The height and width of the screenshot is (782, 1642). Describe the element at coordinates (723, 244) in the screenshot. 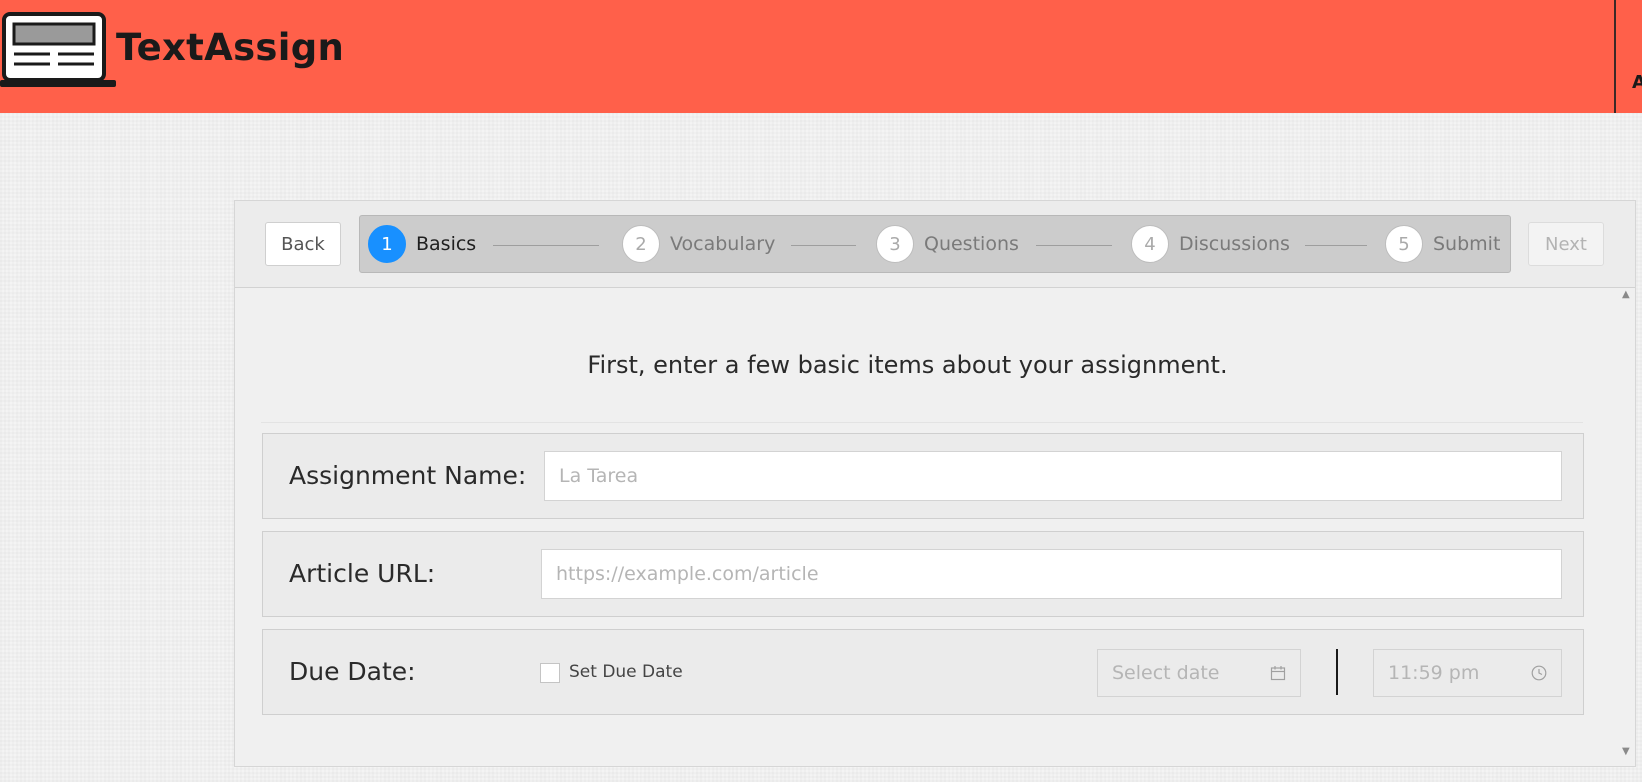

I see `step-label: Vocabulary` at that location.